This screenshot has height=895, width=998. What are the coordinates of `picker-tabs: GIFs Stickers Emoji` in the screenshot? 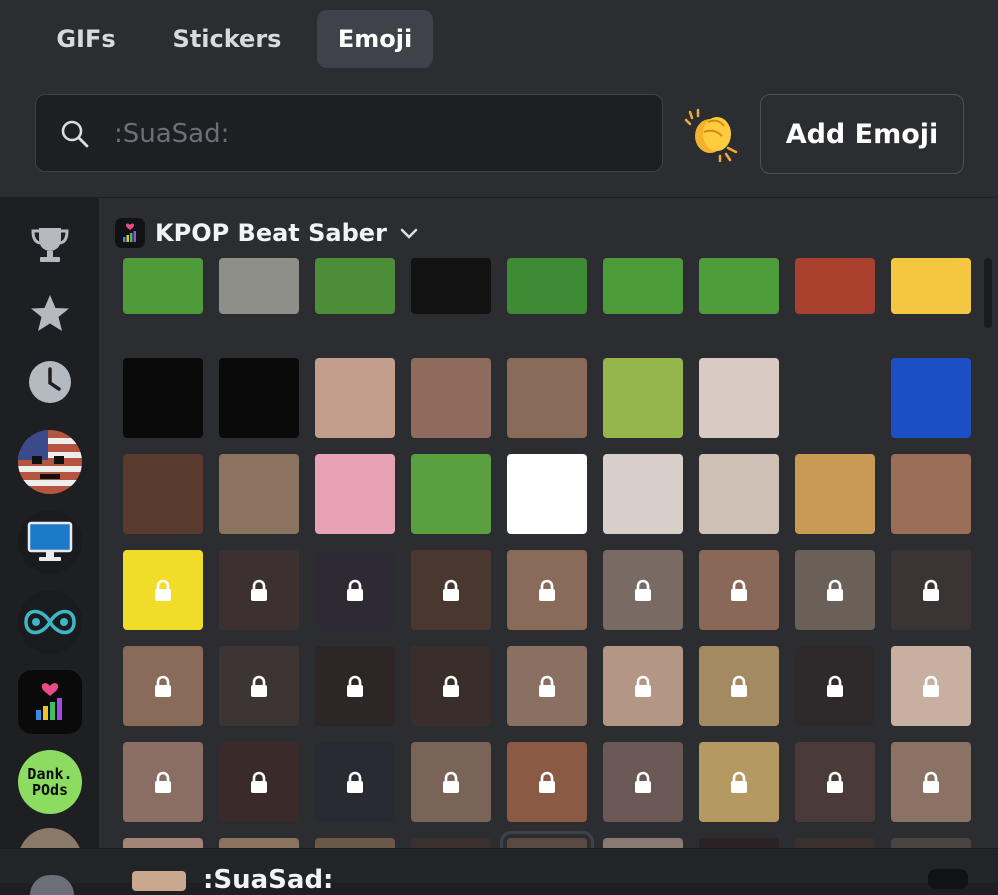 It's located at (499, 41).